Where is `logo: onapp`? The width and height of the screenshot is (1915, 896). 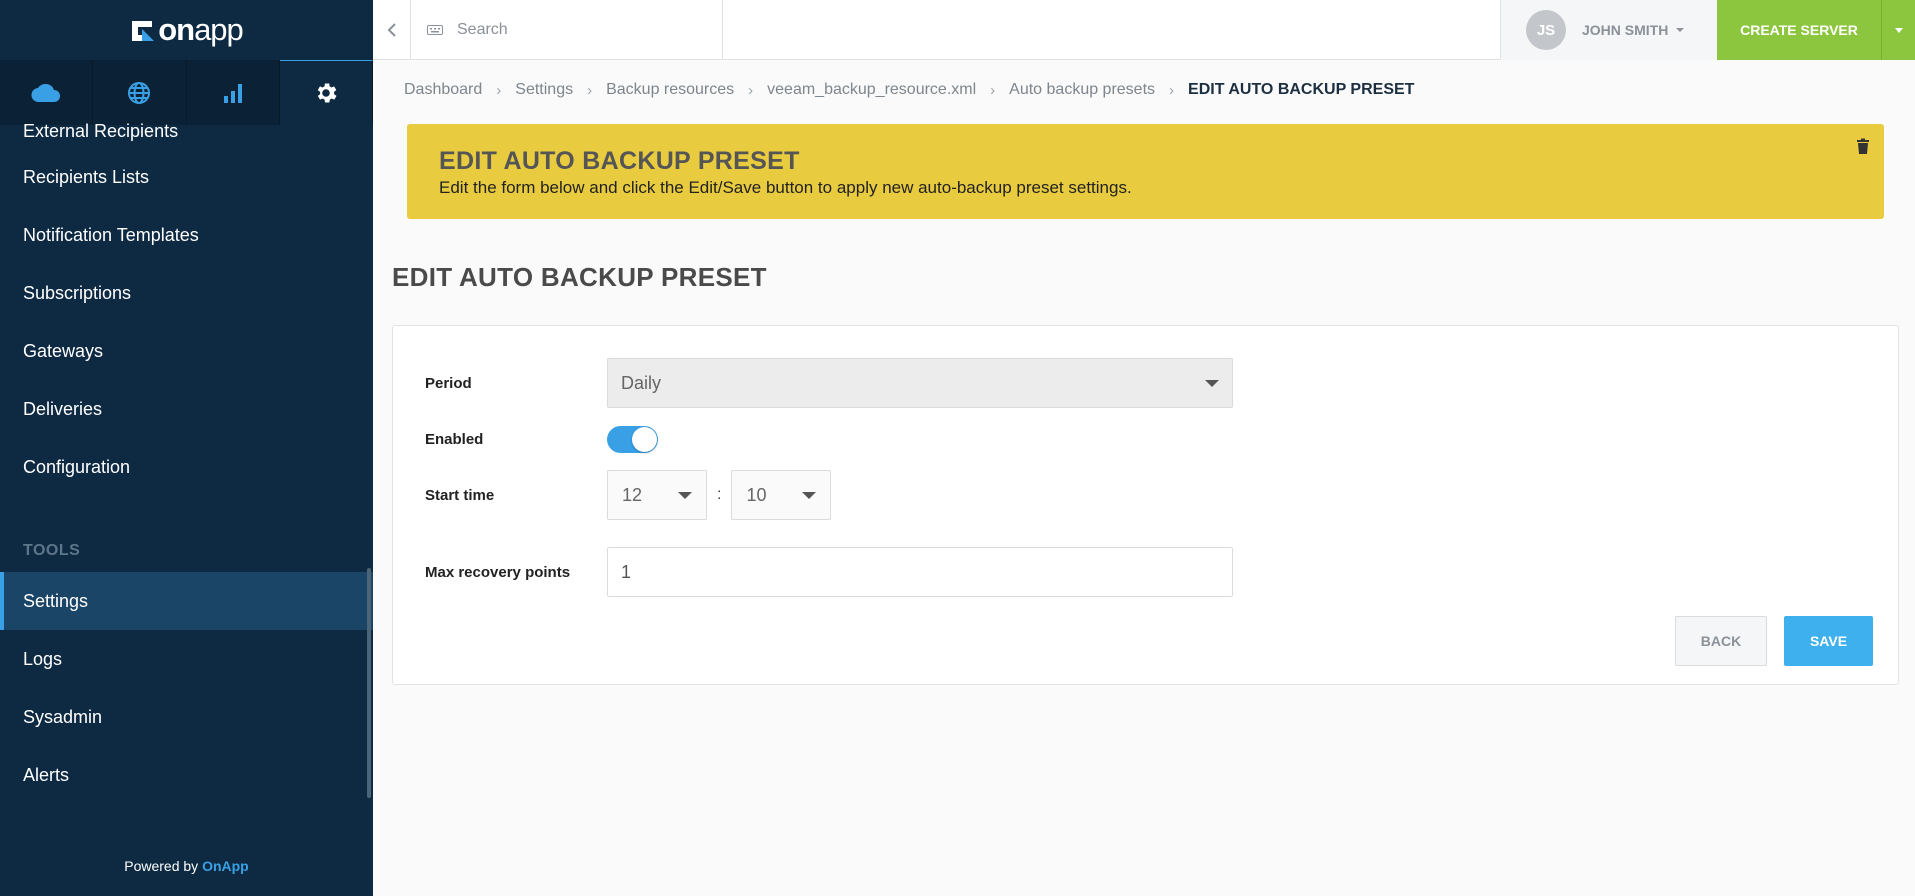 logo: onapp is located at coordinates (186, 30).